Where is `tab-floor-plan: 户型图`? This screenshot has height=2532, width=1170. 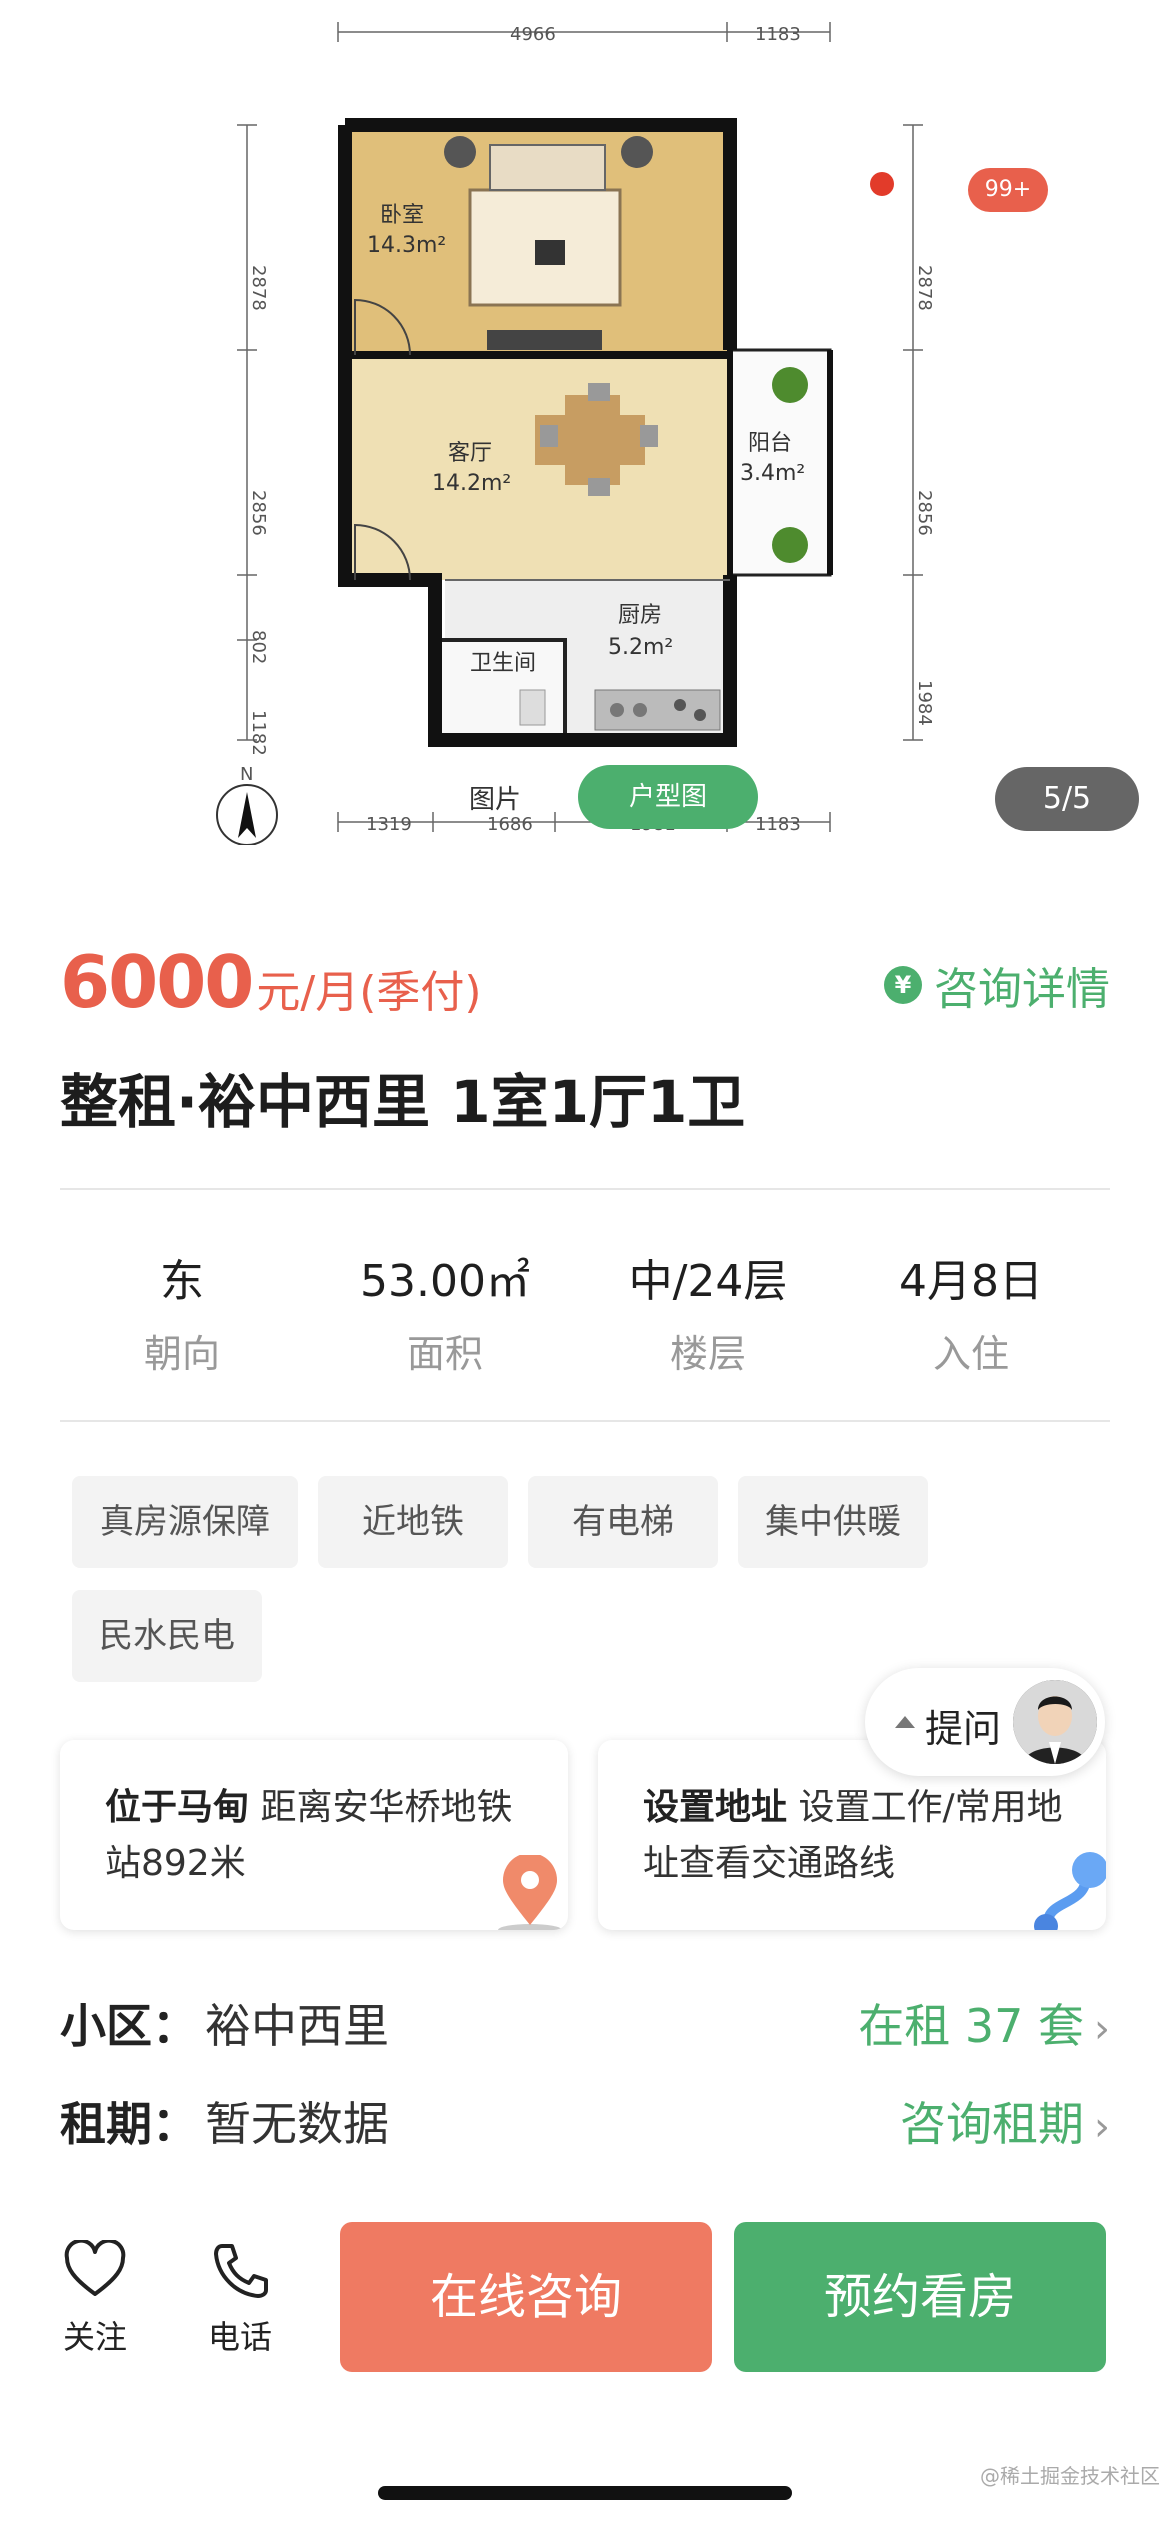
tab-floor-plan: 户型图 is located at coordinates (668, 797).